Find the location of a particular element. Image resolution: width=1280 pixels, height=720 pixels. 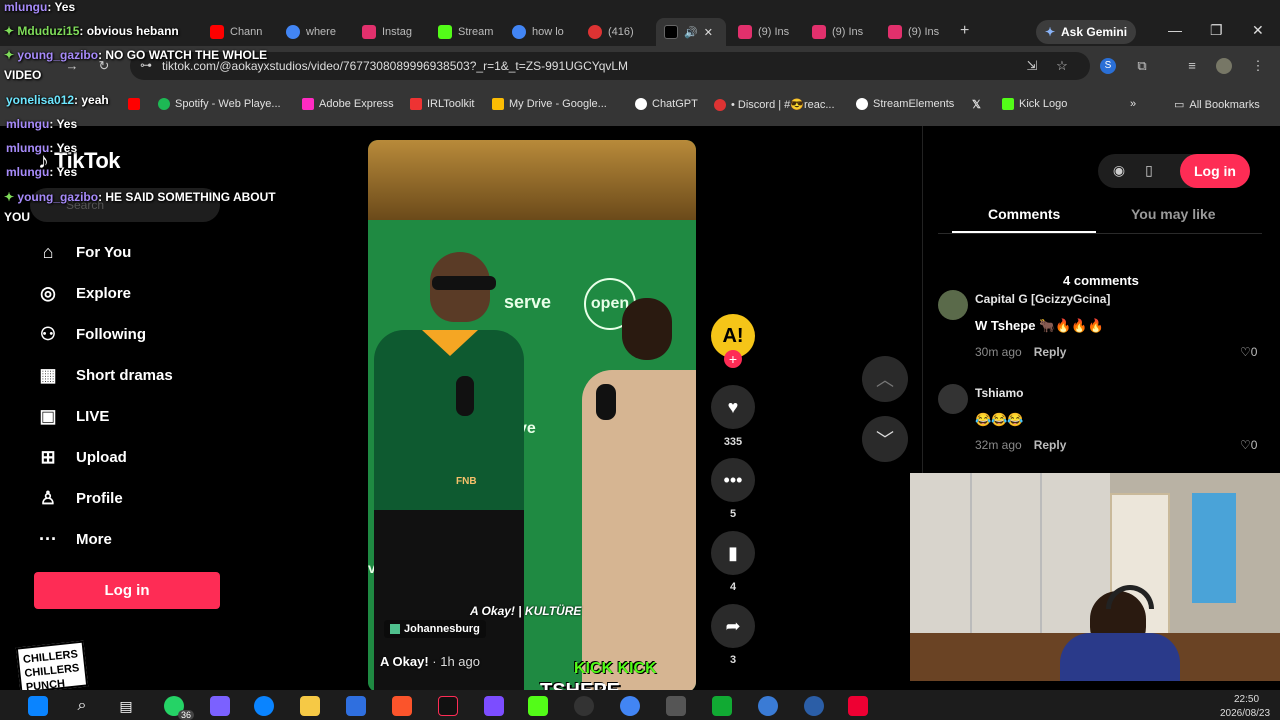

microphone is located at coordinates (606, 402).